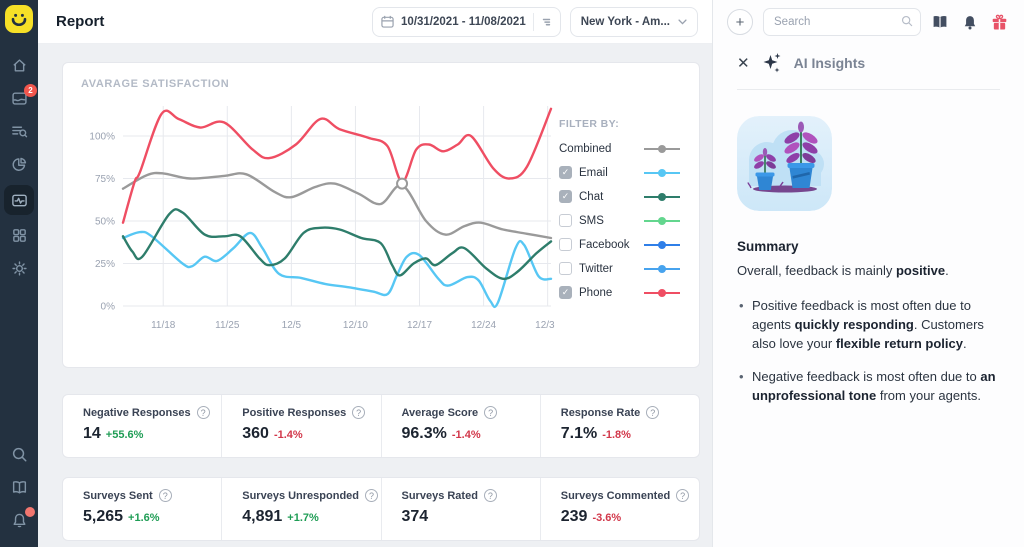 The height and width of the screenshot is (547, 1024). I want to click on checkbox-chat: ✓, so click(565, 196).